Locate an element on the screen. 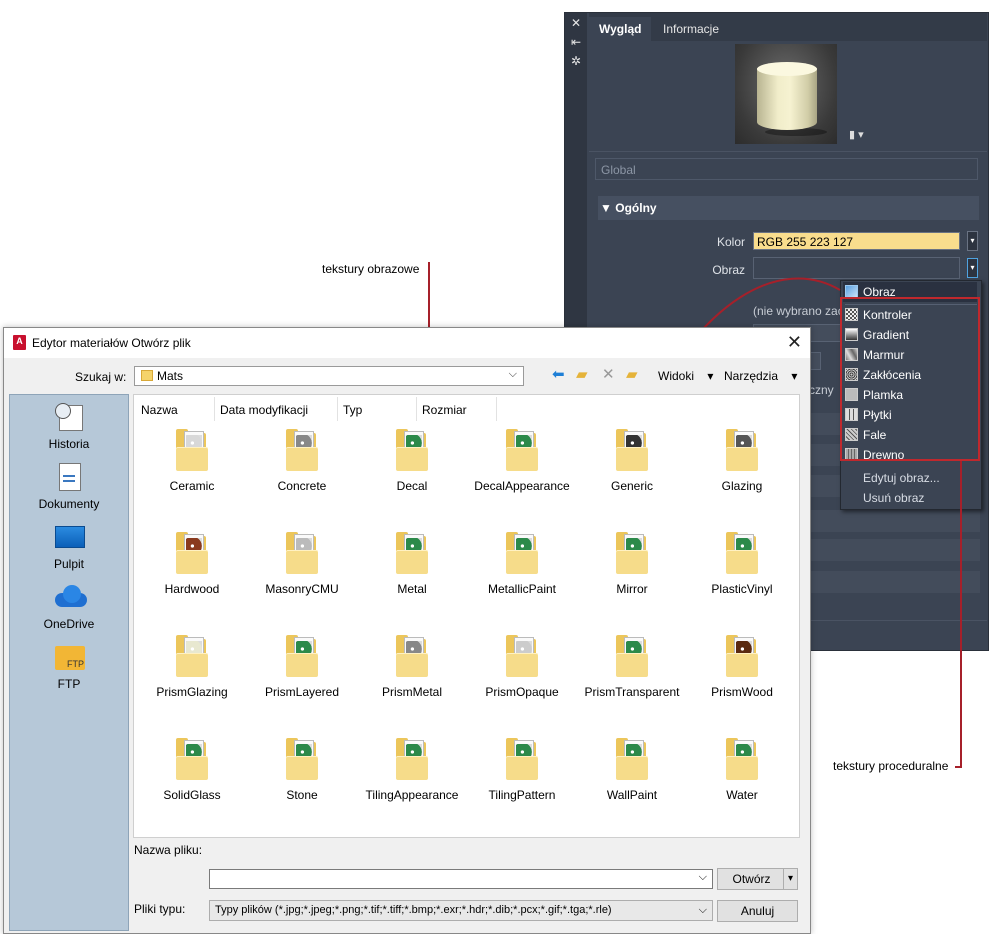  file-item: PrismTransparent is located at coordinates (632, 667).